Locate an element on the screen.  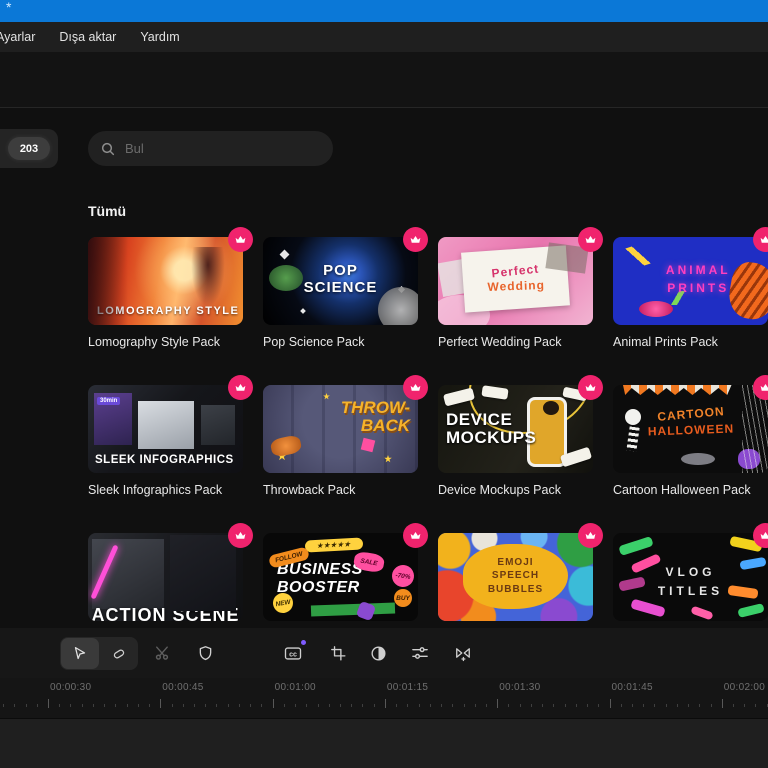
cursor-tool-group is located at coordinates (99, 653).